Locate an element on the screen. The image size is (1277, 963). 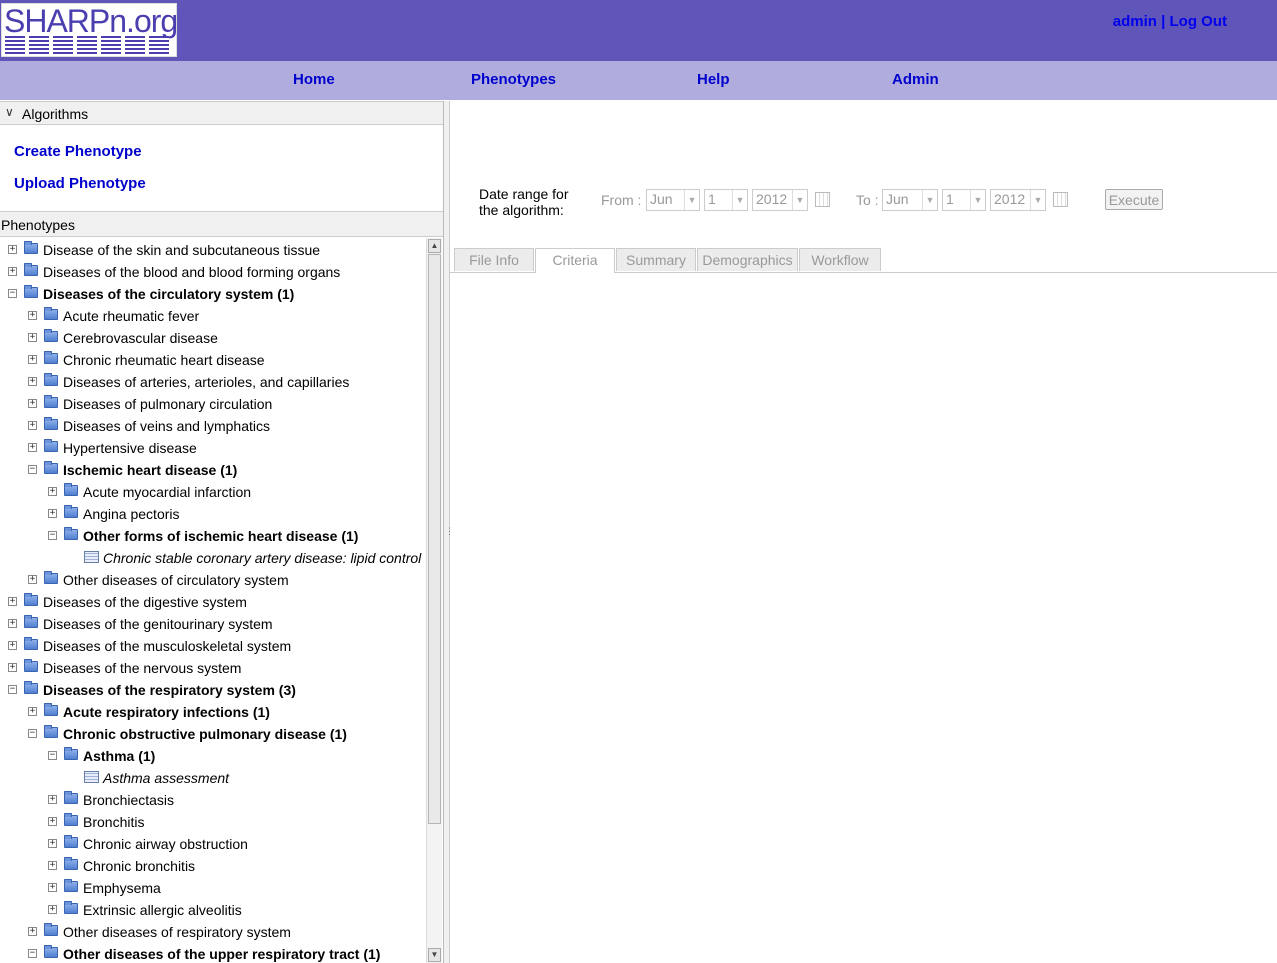
tree-item: + Diseases of the nervous system is located at coordinates (213, 668).